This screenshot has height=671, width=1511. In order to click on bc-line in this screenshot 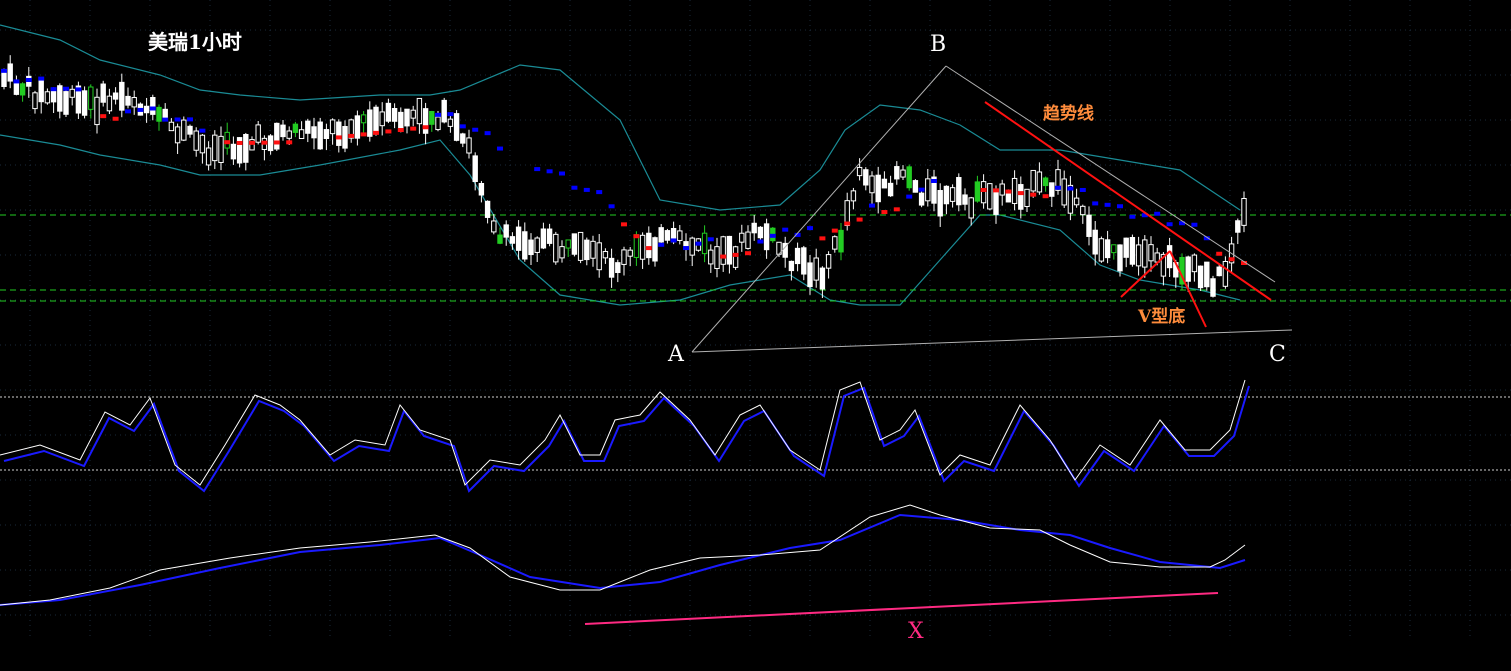, I will do `click(1110, 174)`.